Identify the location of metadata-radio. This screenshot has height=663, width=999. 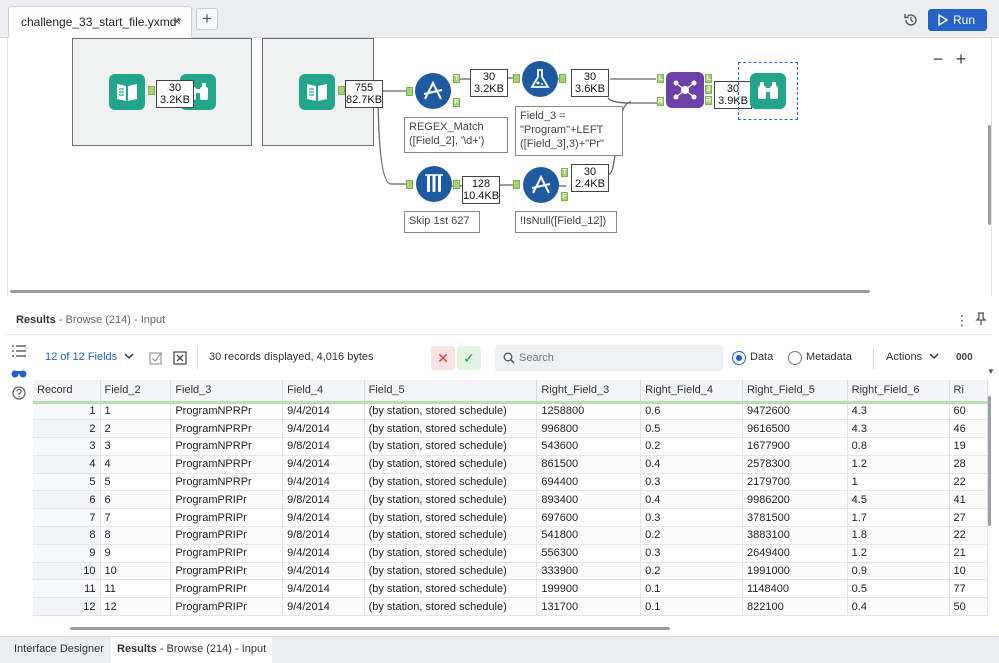
(795, 358).